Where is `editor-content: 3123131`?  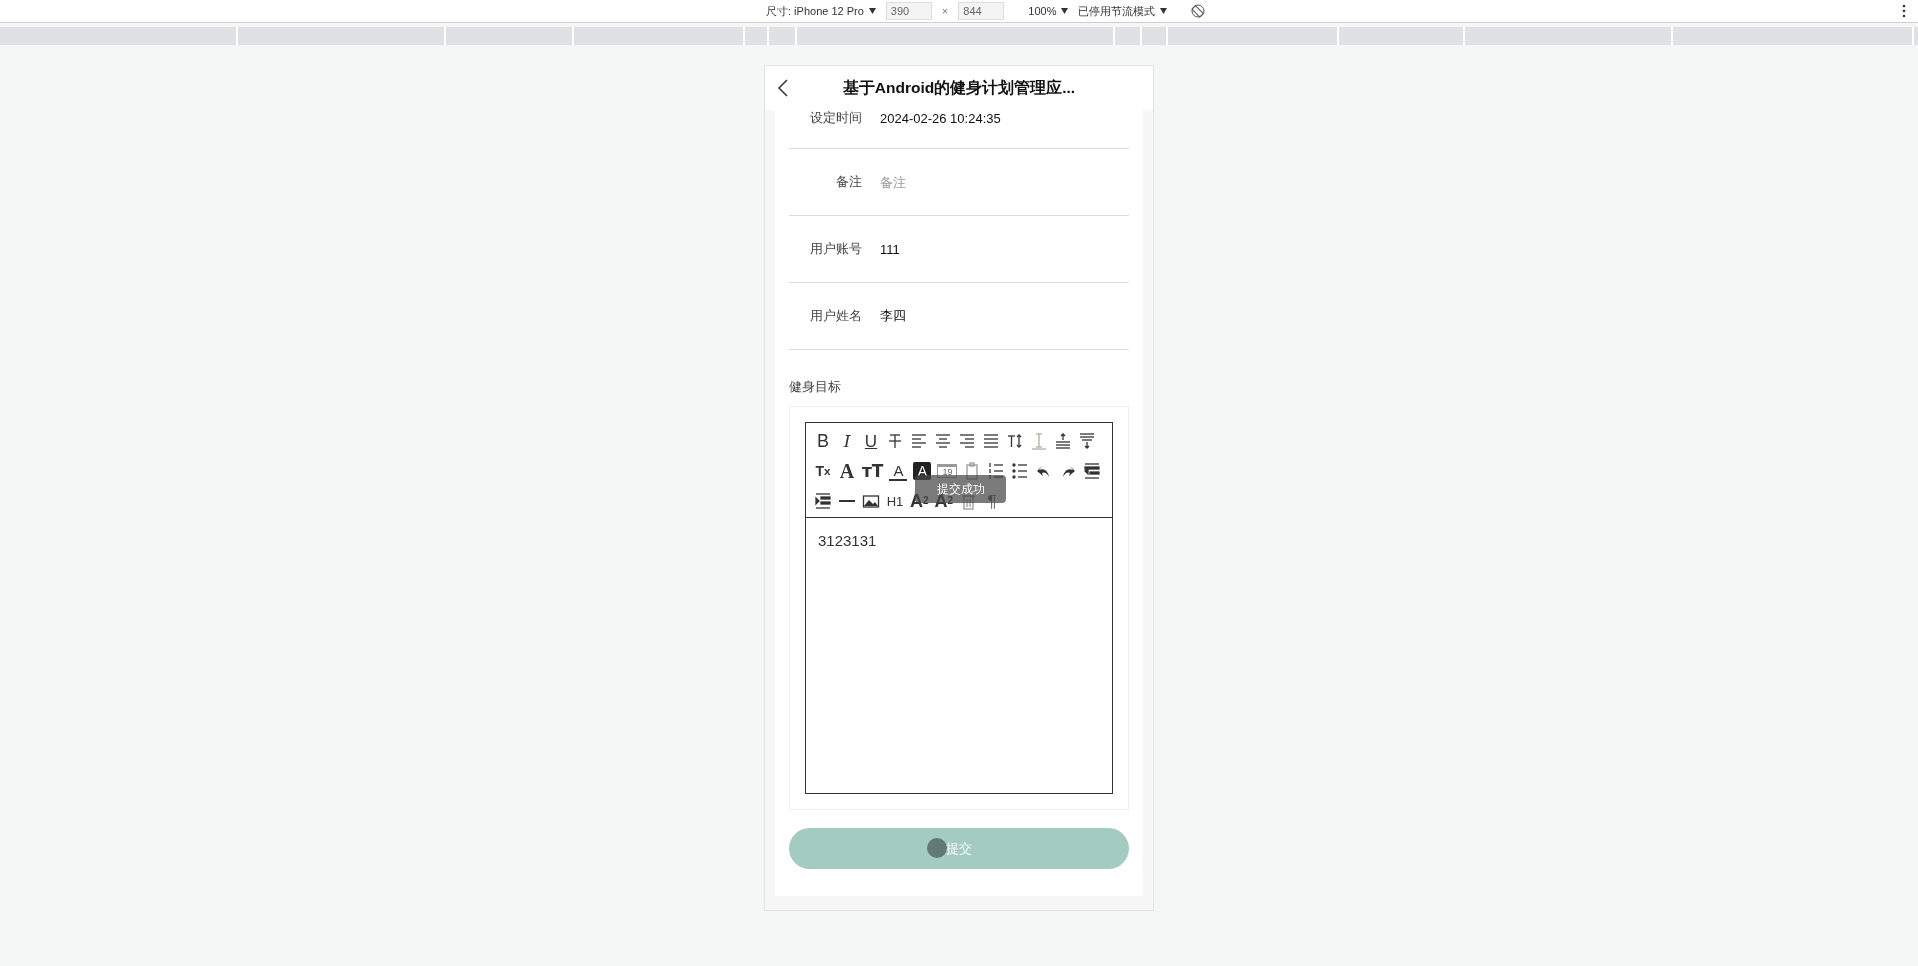 editor-content: 3123131 is located at coordinates (847, 541).